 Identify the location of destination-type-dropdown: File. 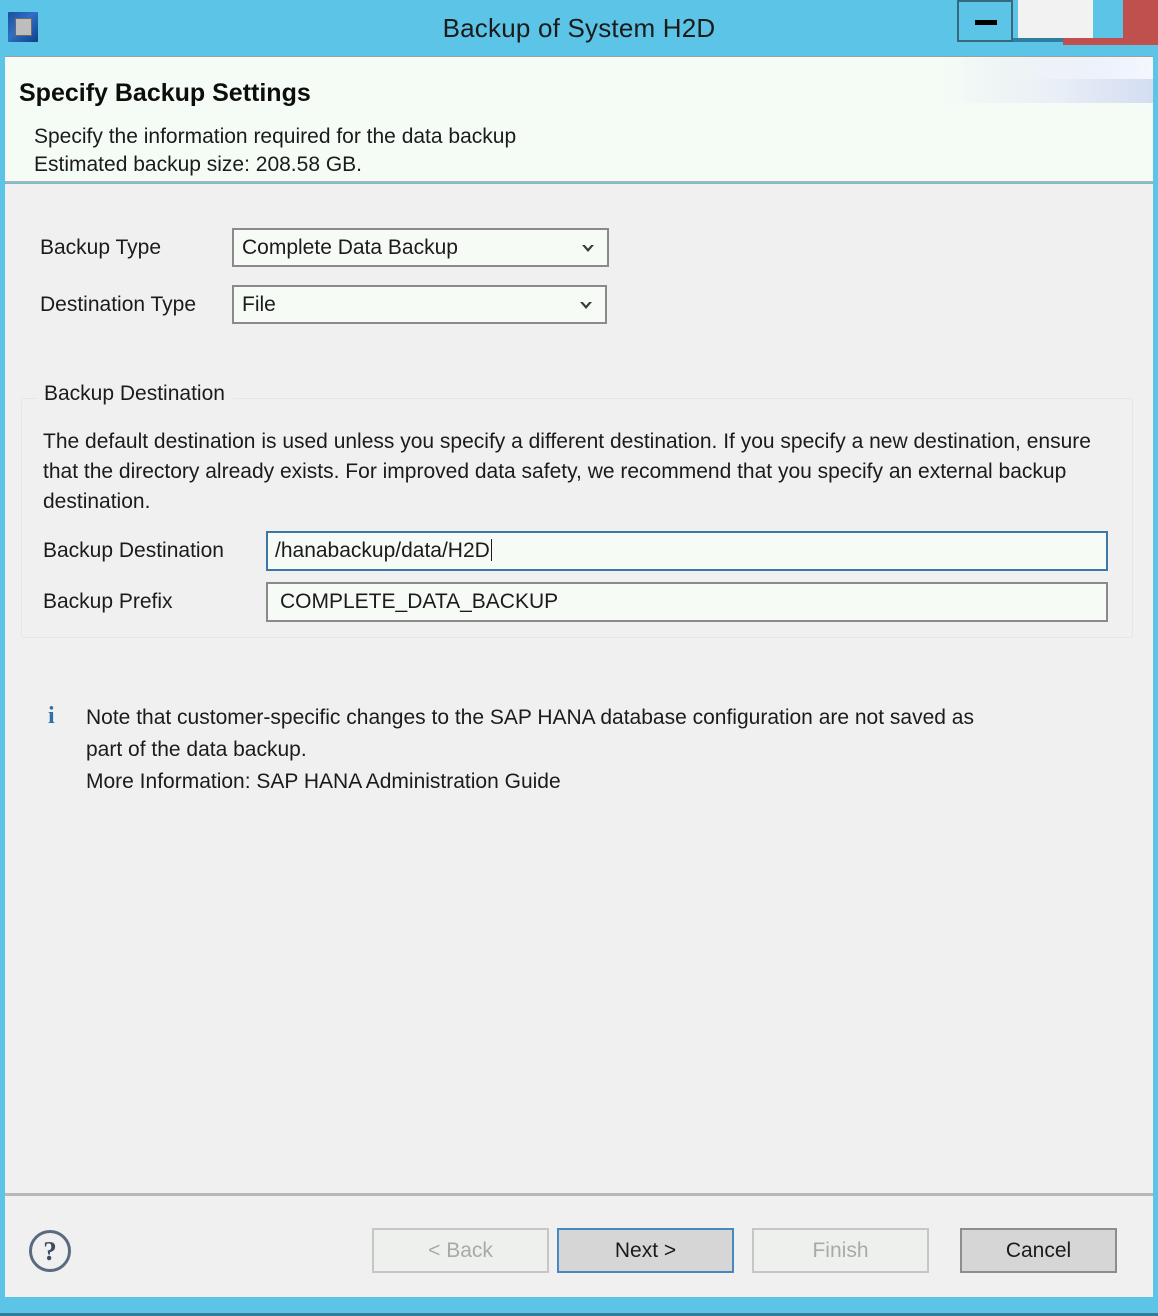
(419, 304).